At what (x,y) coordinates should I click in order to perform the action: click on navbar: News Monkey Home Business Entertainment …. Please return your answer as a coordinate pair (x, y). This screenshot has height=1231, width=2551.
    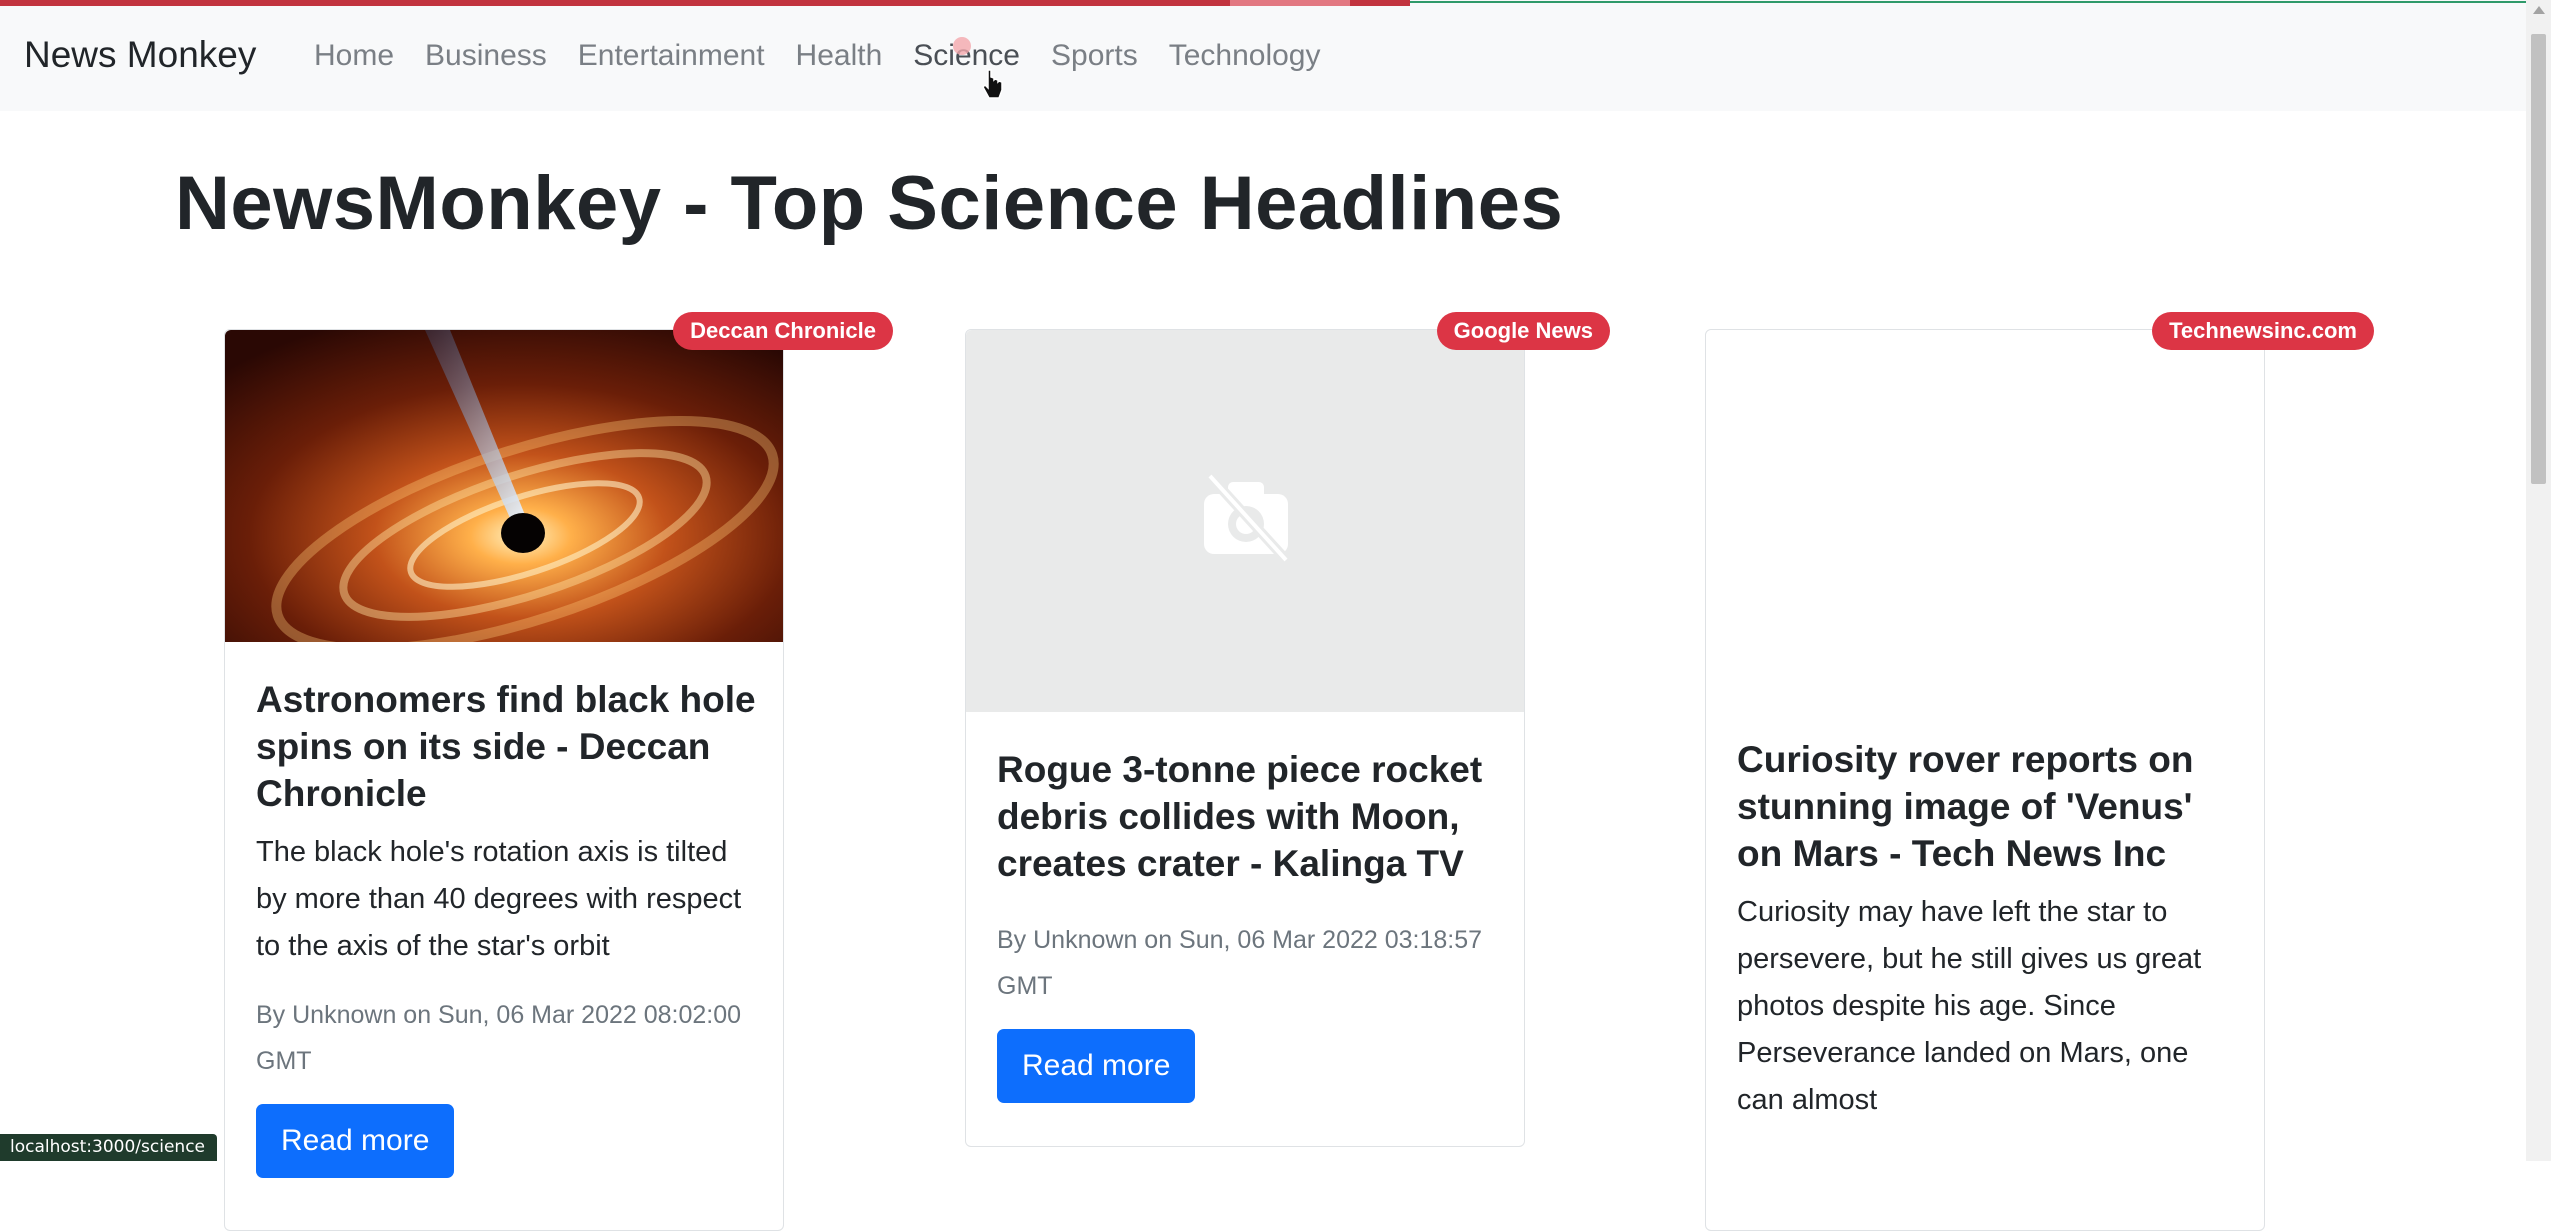
    Looking at the image, I should click on (1263, 58).